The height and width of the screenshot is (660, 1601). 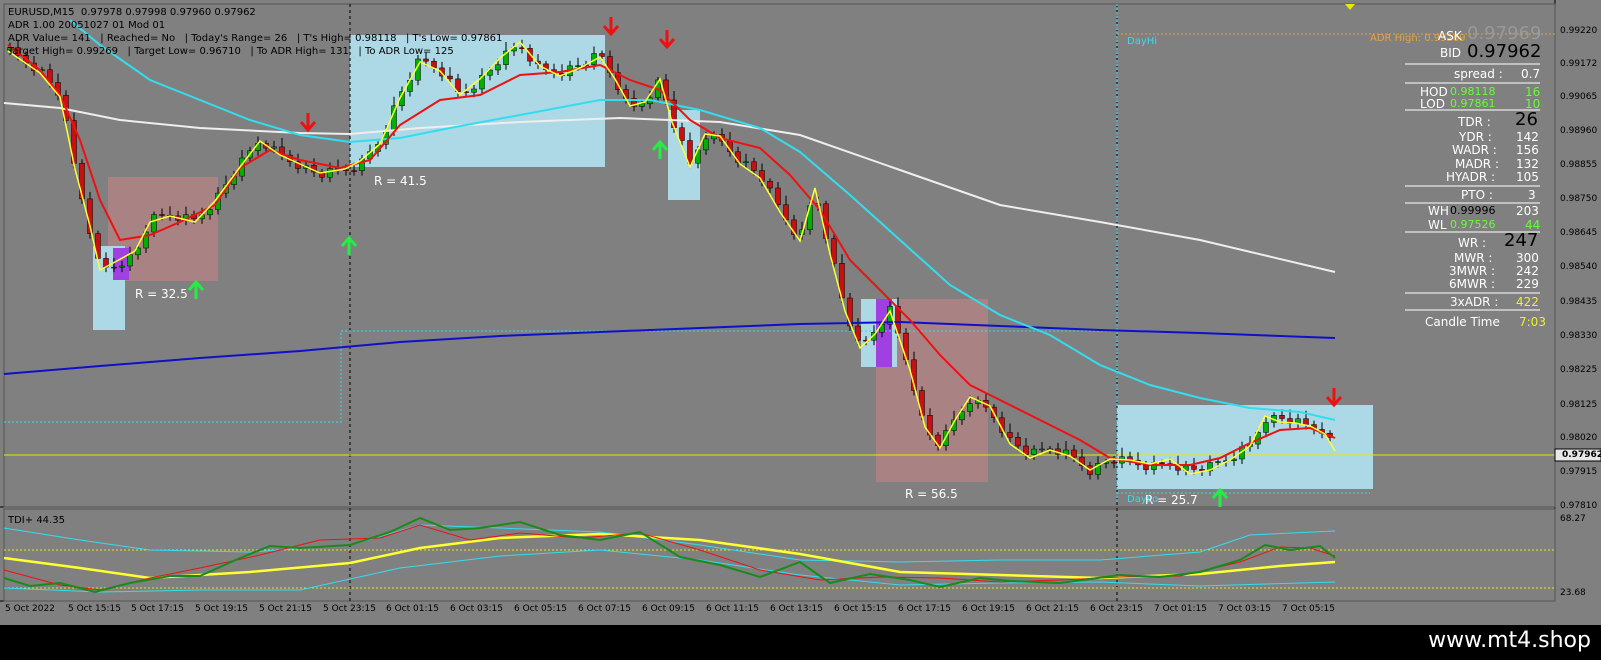 What do you see at coordinates (161, 294) in the screenshot?
I see `range-label: R = 32.5` at bounding box center [161, 294].